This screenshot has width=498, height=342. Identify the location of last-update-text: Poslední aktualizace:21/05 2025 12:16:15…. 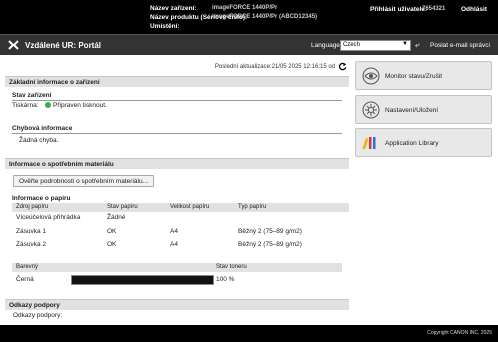
(274, 67).